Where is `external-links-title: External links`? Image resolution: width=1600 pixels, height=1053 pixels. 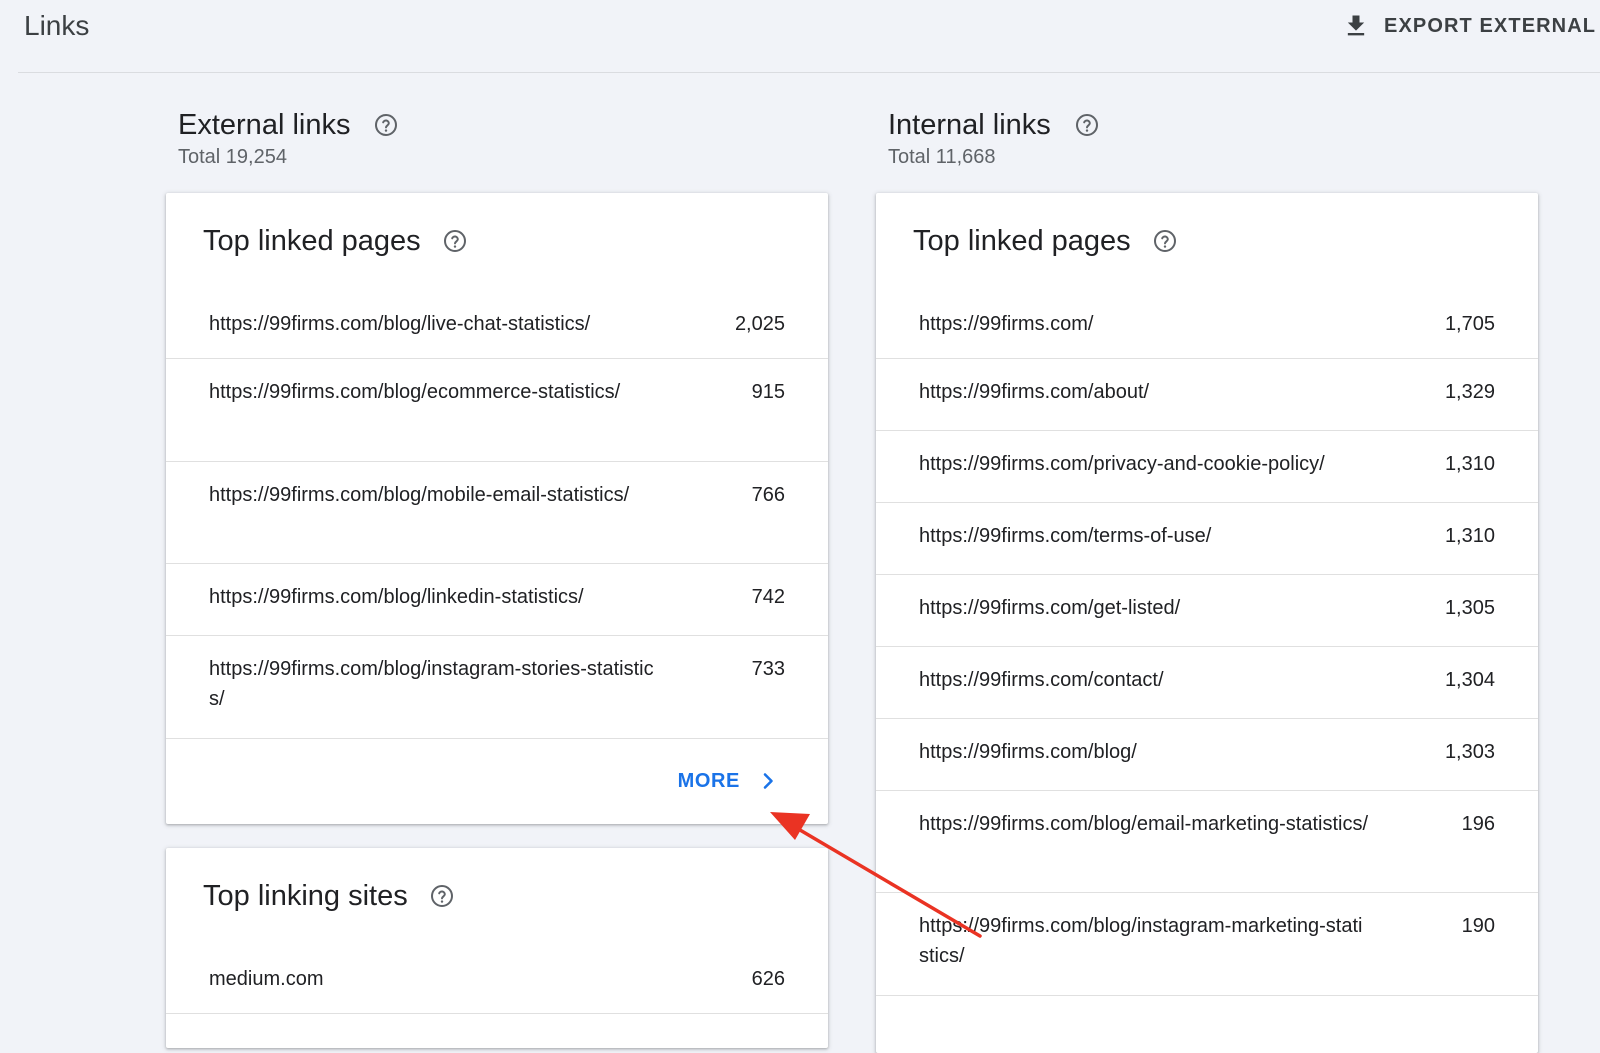
external-links-title: External links is located at coordinates (264, 125).